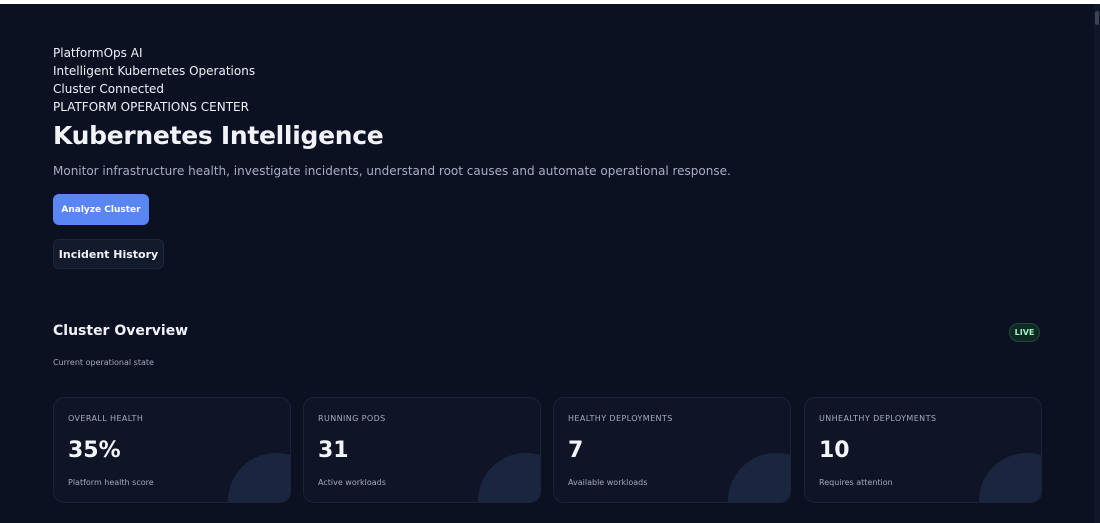  I want to click on card-label: RUNNING PODS, so click(352, 418).